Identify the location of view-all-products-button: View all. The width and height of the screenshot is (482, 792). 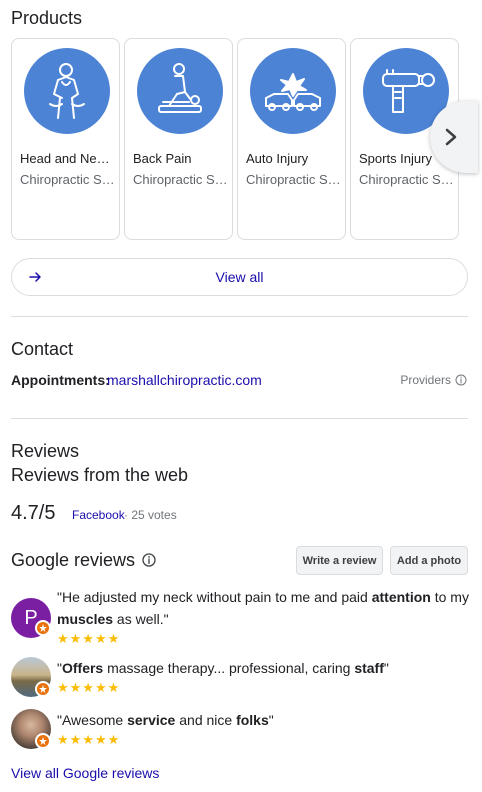
(239, 277).